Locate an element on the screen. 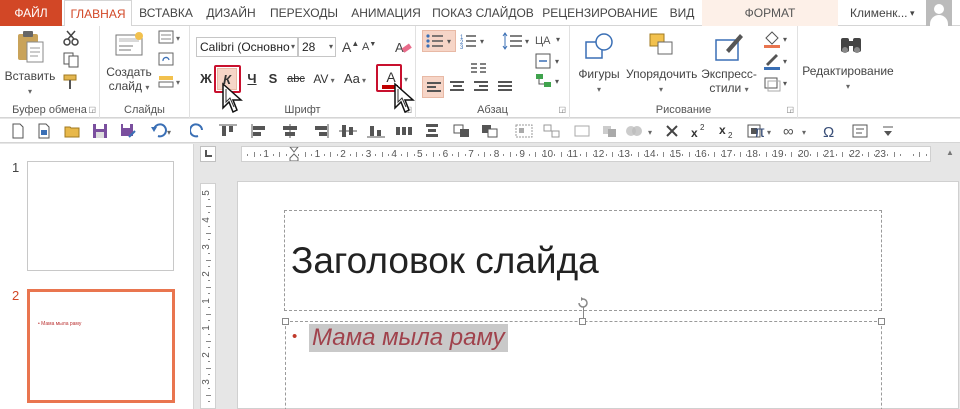 This screenshot has width=960, height=409. align-center-button is located at coordinates (457, 87).